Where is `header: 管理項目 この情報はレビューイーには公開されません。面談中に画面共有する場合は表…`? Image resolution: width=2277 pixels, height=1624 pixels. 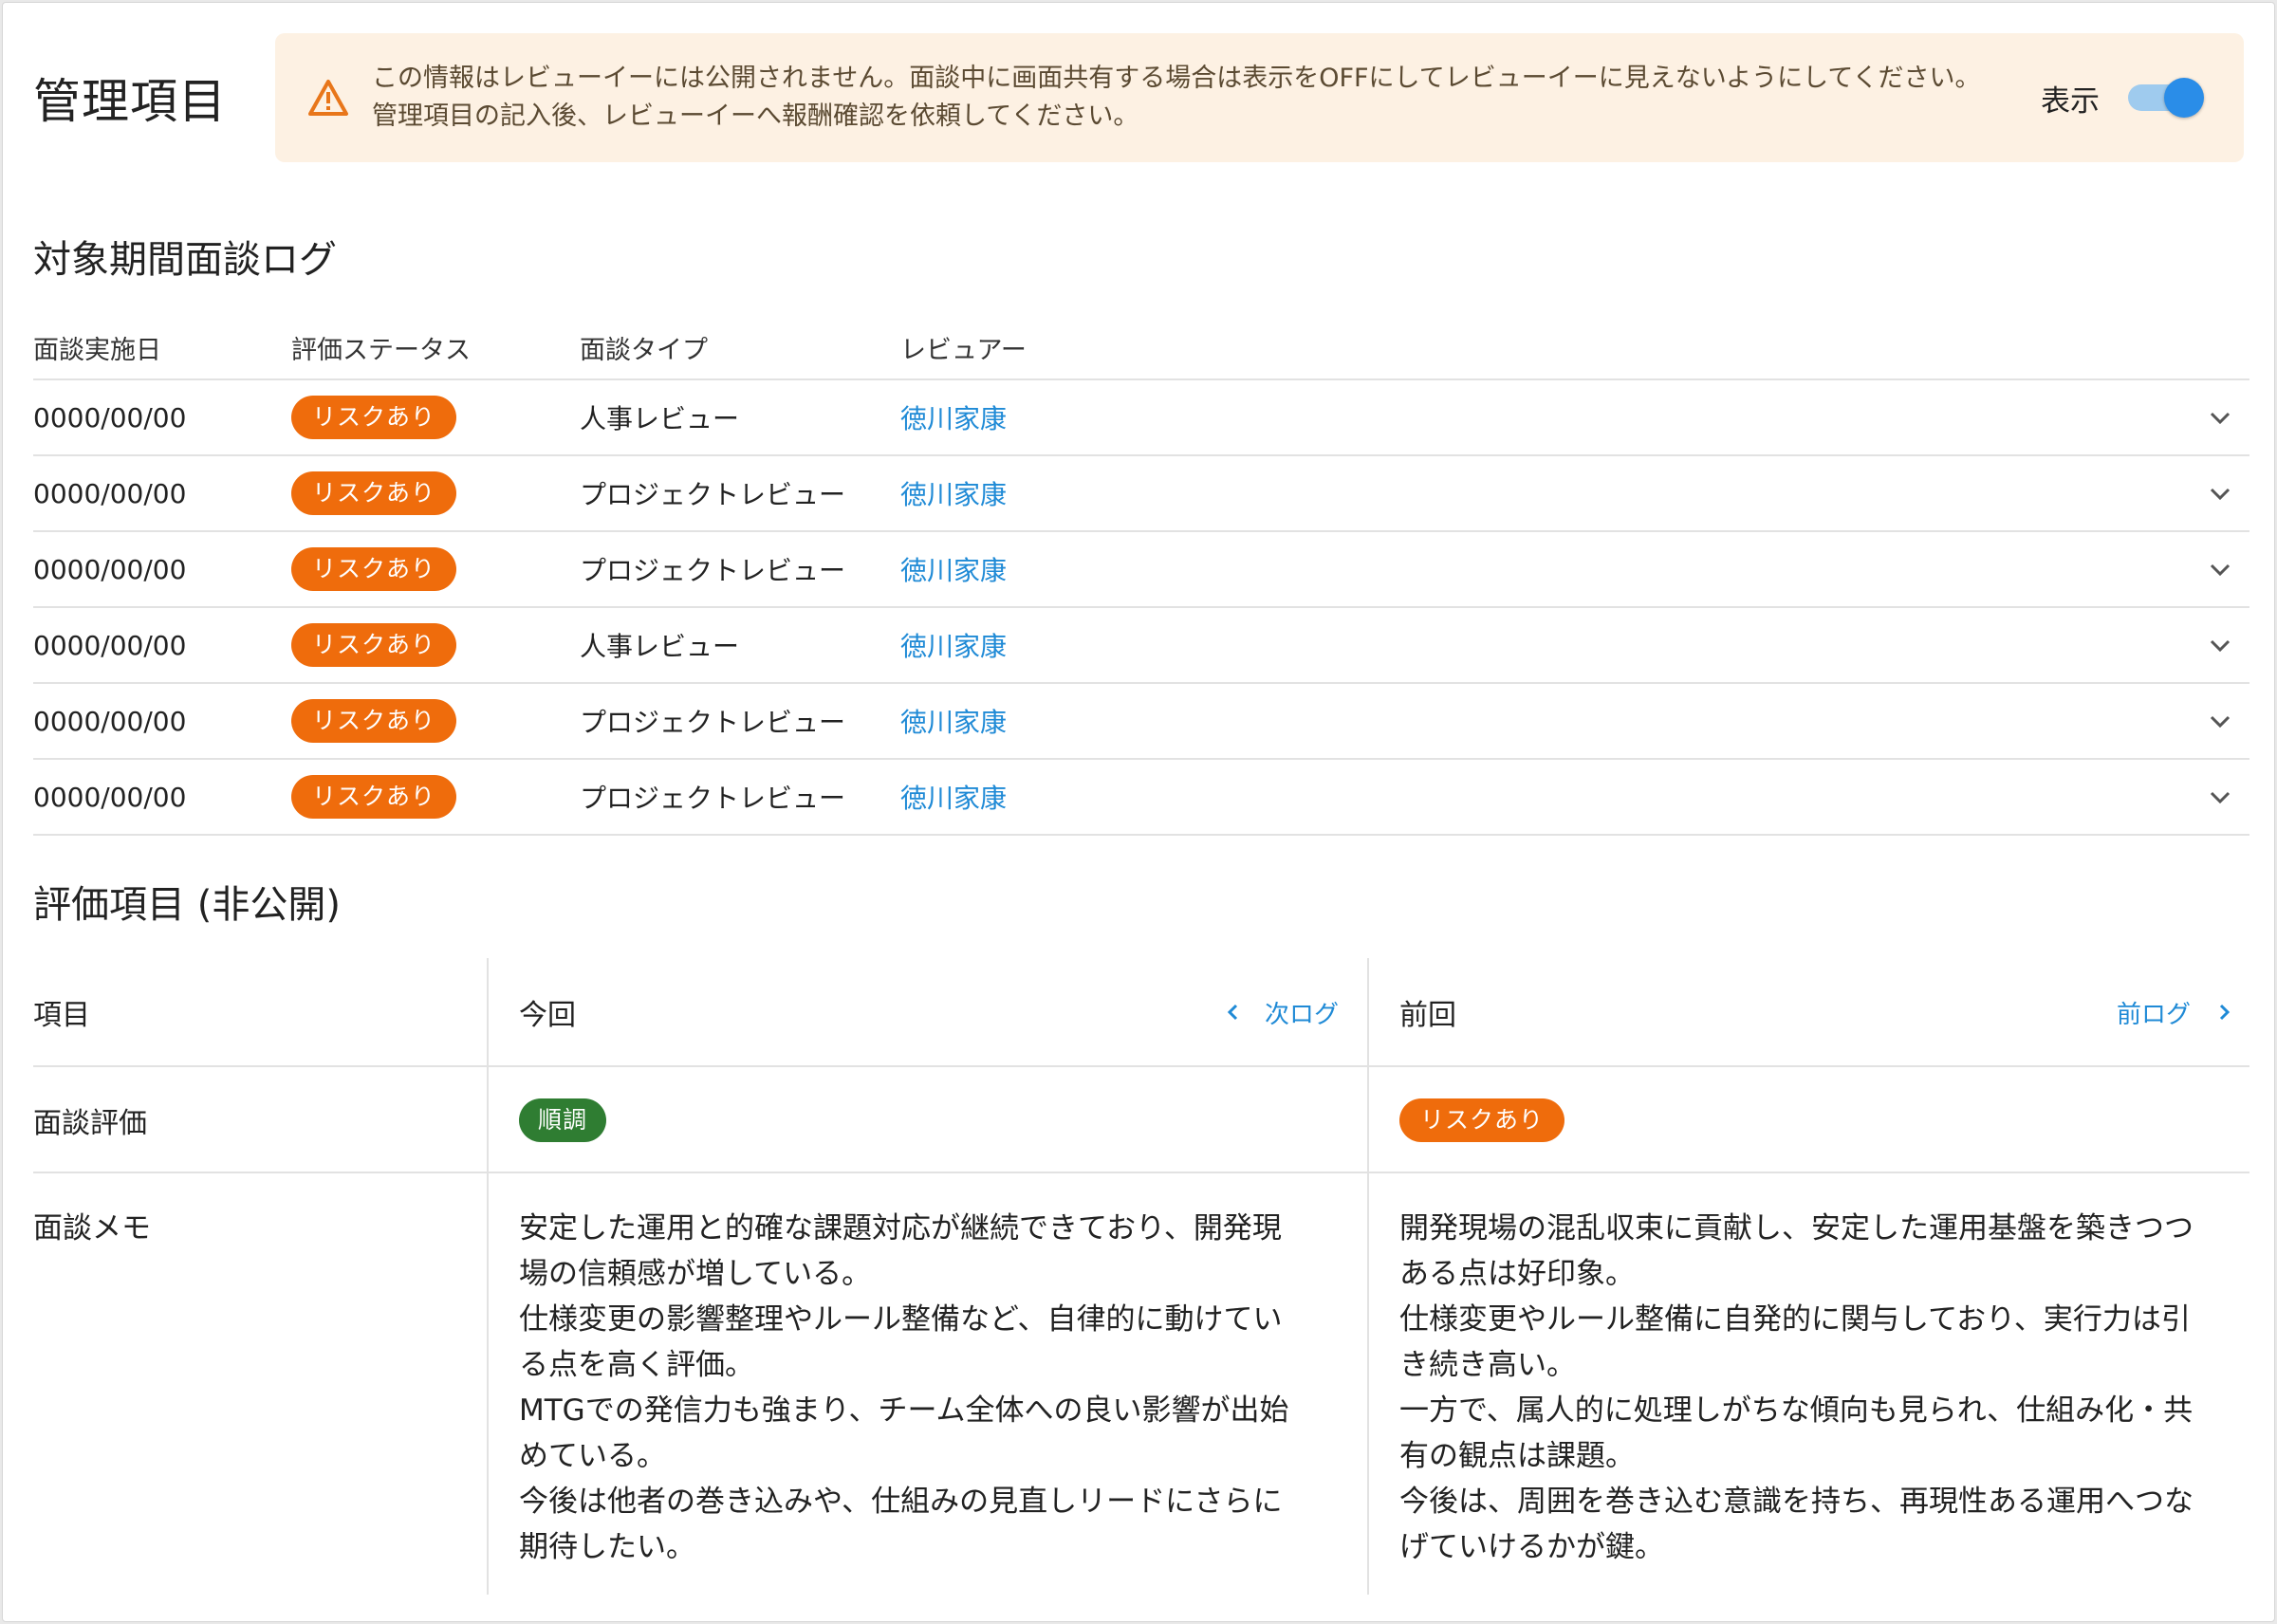
header: 管理項目 この情報はレビューイーには公開されません。面談中に画面共有する場合は表… is located at coordinates (1138, 98).